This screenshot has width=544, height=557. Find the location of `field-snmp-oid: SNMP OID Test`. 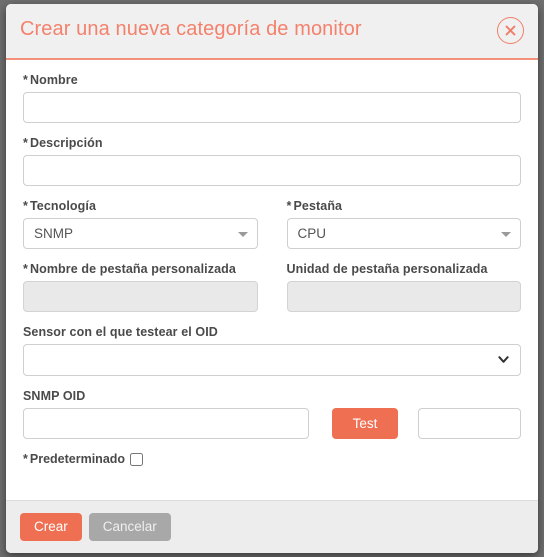

field-snmp-oid: SNMP OID Test is located at coordinates (272, 414).